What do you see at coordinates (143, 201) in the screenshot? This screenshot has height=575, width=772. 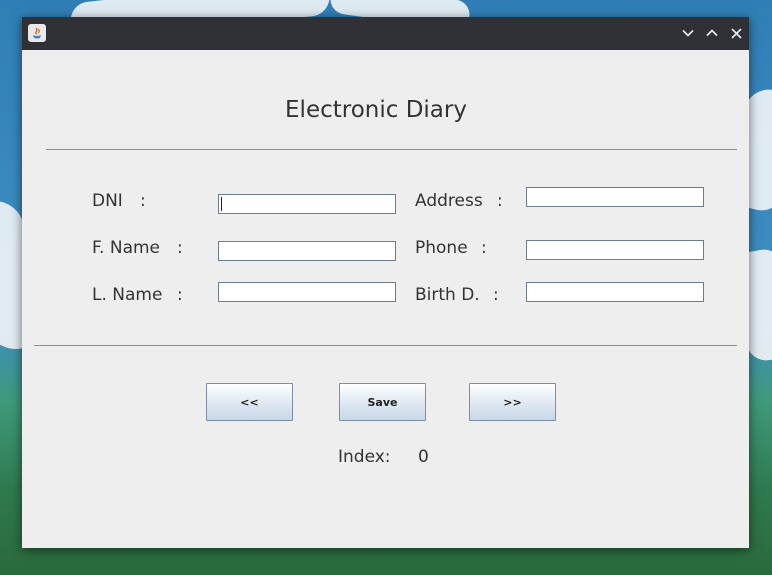 I see `dni-colon: :` at bounding box center [143, 201].